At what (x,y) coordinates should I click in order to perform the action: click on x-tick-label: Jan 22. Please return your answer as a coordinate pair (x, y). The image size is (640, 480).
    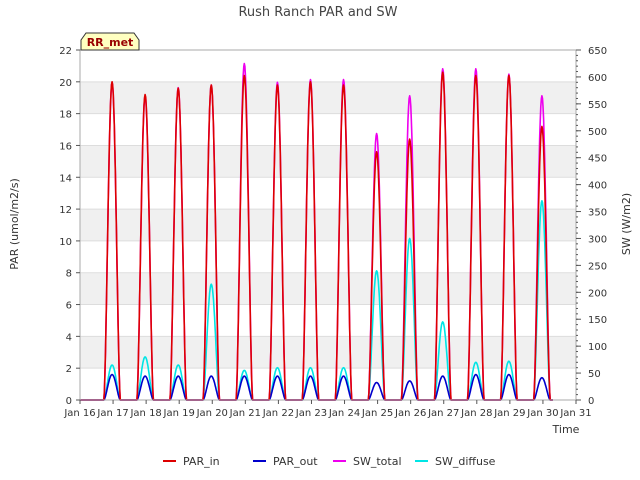
    Looking at the image, I should click on (278, 413).